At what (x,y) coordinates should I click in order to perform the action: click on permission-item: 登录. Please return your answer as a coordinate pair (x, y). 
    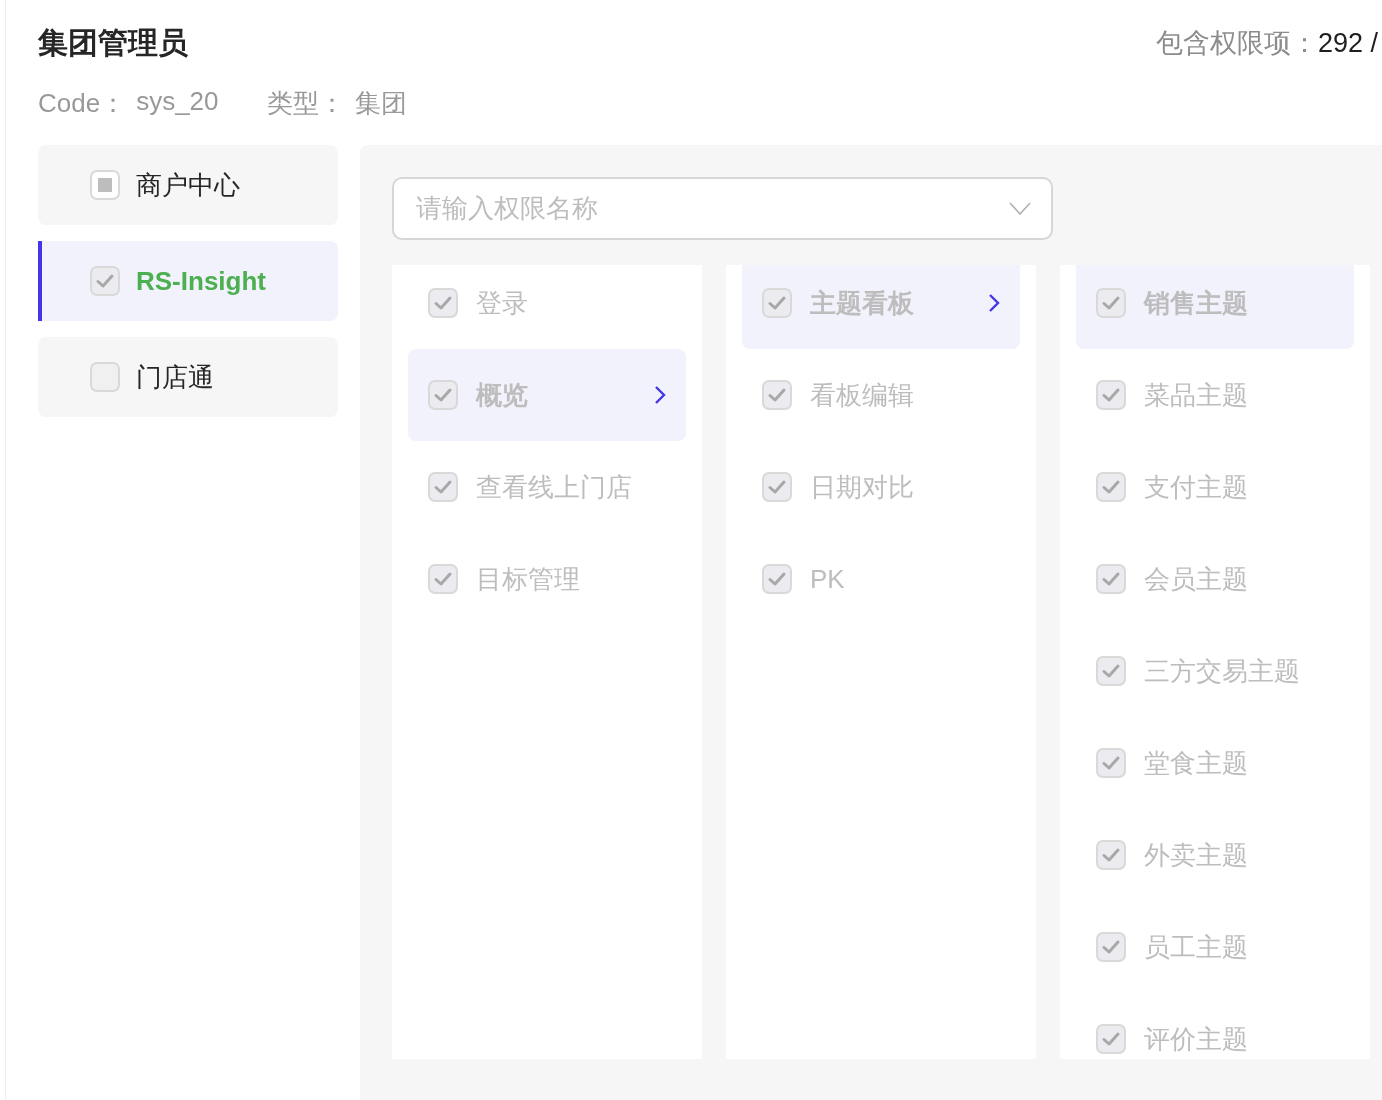
    Looking at the image, I should click on (547, 307).